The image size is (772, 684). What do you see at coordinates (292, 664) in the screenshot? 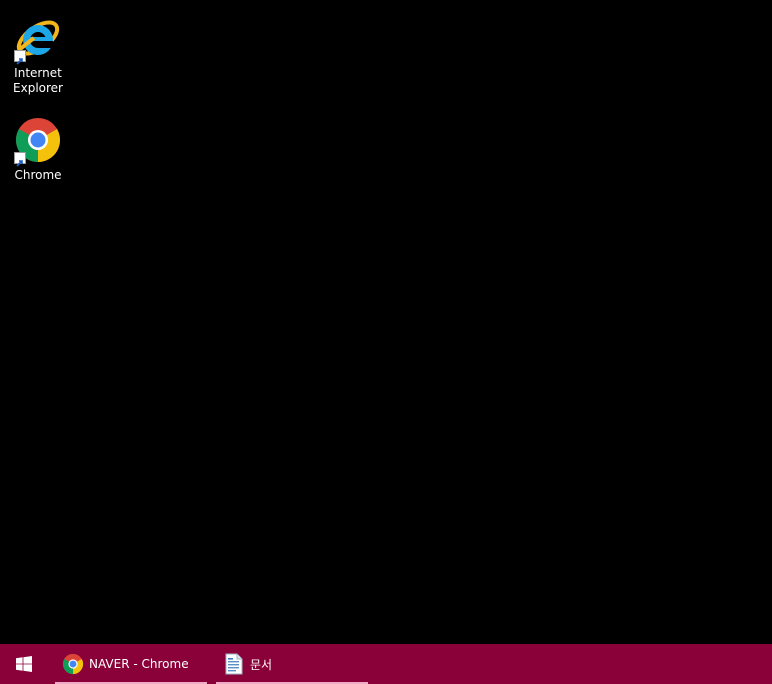
I see `taskbar-item-document: 문서` at bounding box center [292, 664].